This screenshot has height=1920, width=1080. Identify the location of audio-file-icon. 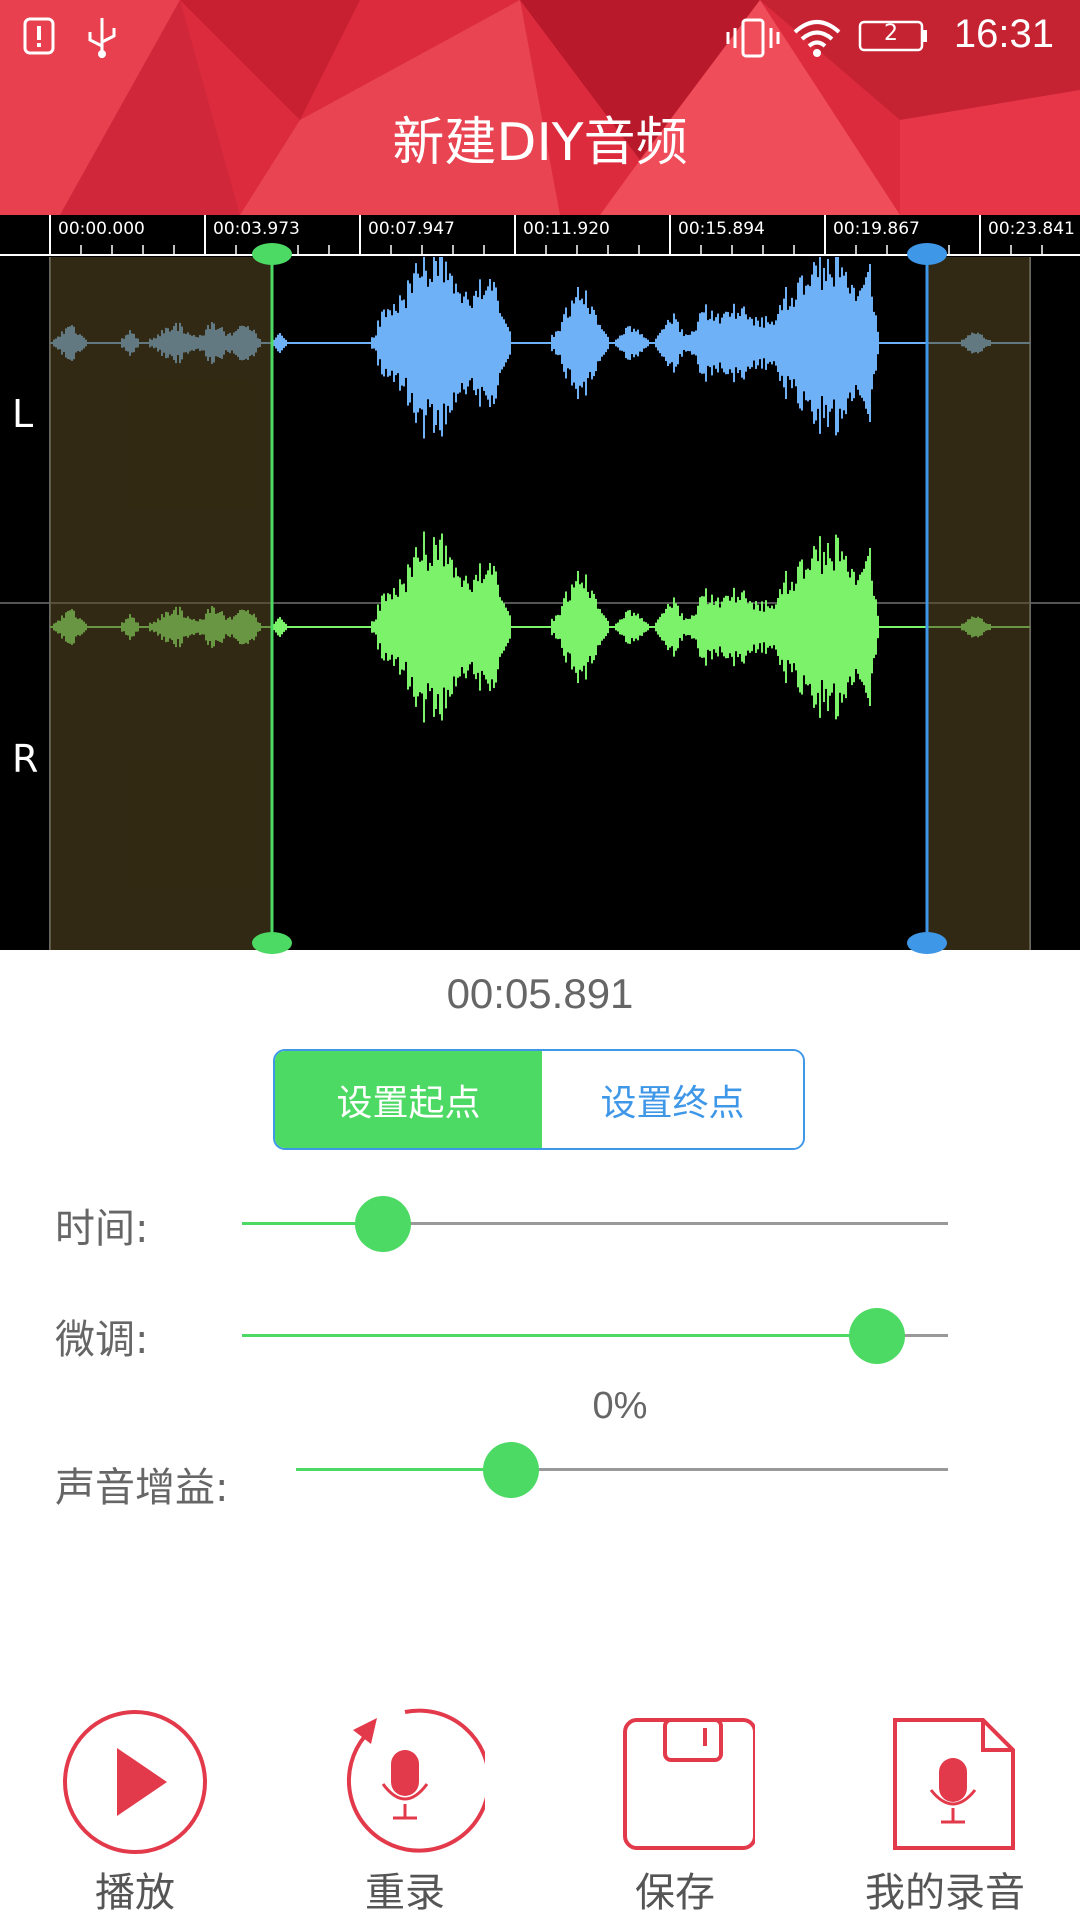
(954, 1784).